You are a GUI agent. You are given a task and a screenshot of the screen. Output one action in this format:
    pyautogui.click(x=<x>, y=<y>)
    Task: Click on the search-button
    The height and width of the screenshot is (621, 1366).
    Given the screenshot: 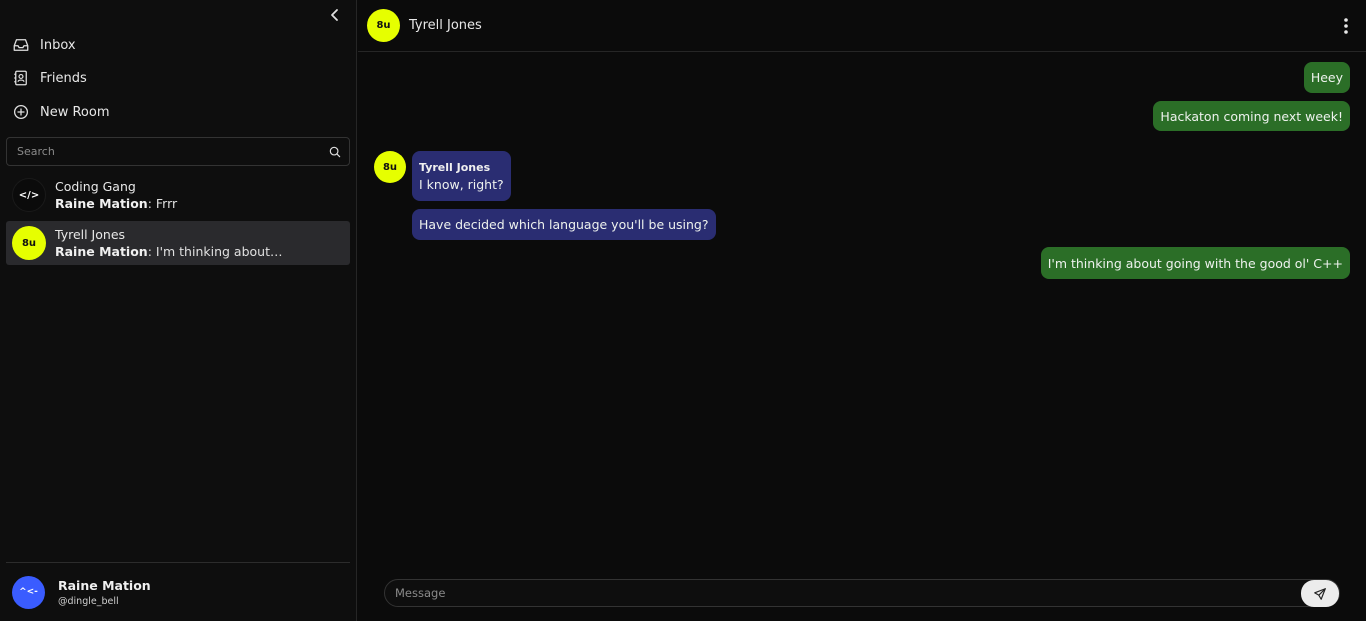 What is the action you would take?
    pyautogui.click(x=335, y=152)
    